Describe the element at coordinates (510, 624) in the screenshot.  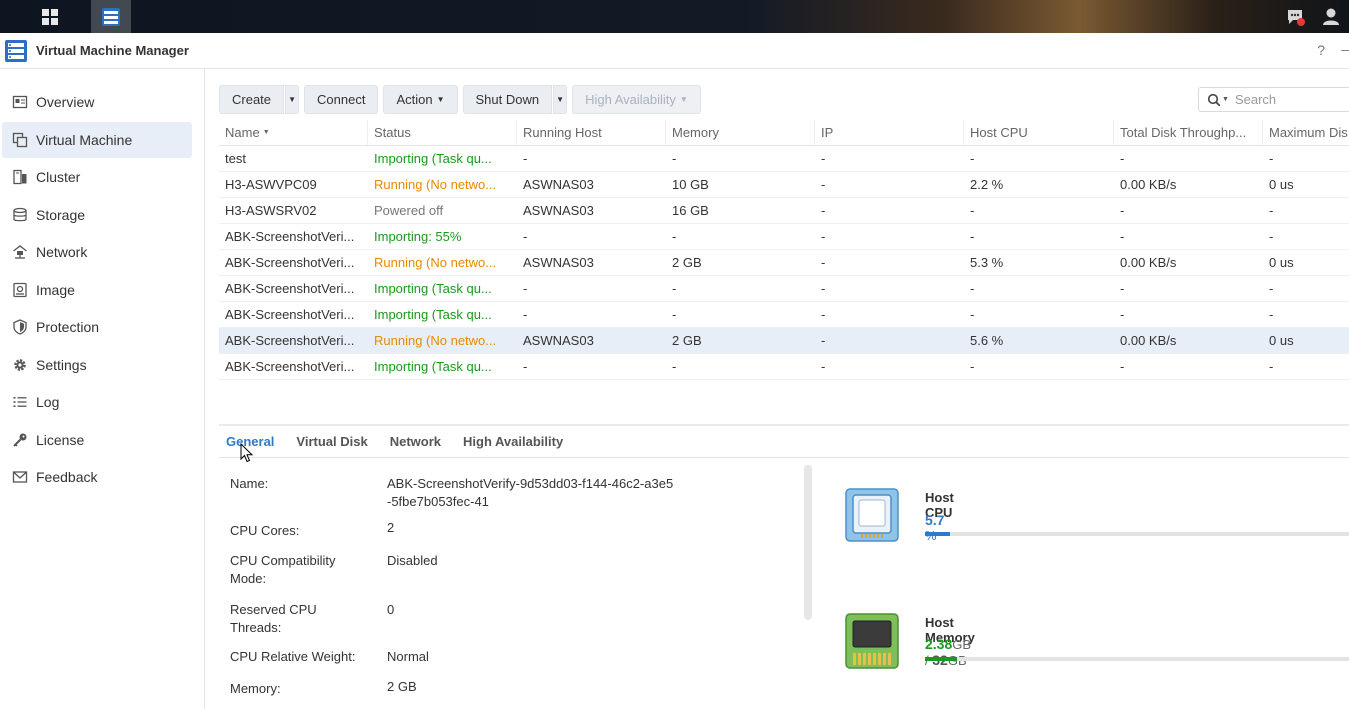
I see `detail-row-reserved-threads: Reserved CPU Threads: 0` at that location.